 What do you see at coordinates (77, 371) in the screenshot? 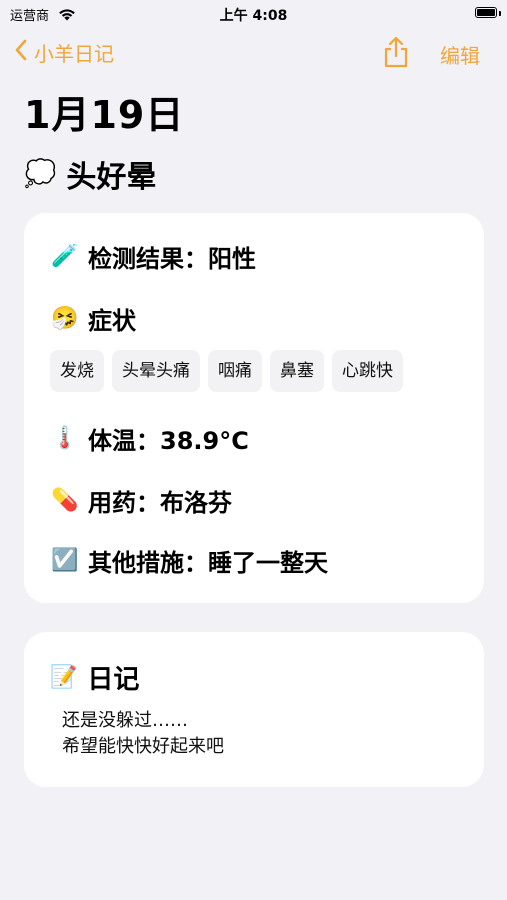
I see `symptom-tag: 发烧` at bounding box center [77, 371].